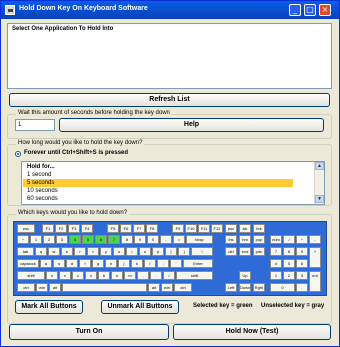 The width and height of the screenshot is (340, 347). I want to click on key-symbol: ,, so click(143, 275).